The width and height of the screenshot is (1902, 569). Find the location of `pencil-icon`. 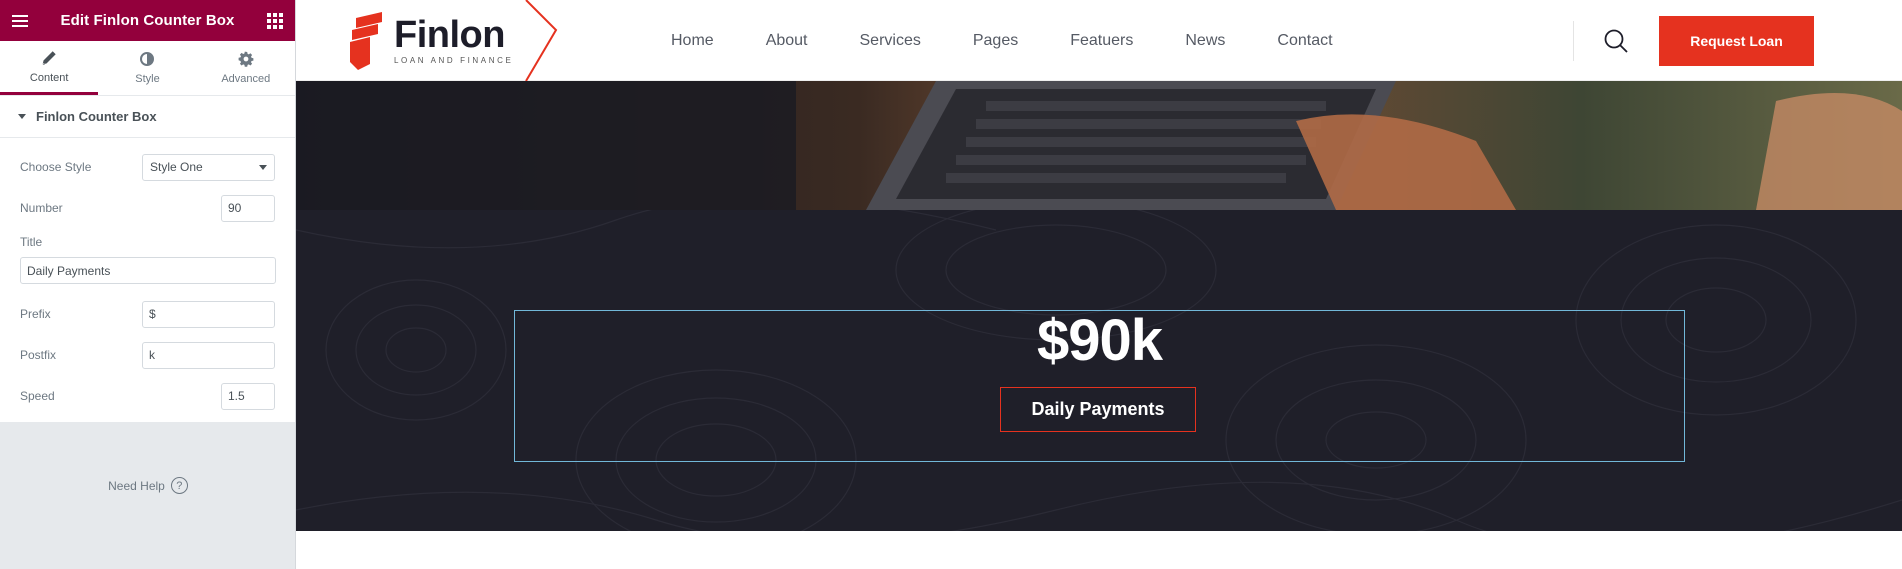

pencil-icon is located at coordinates (49, 57).